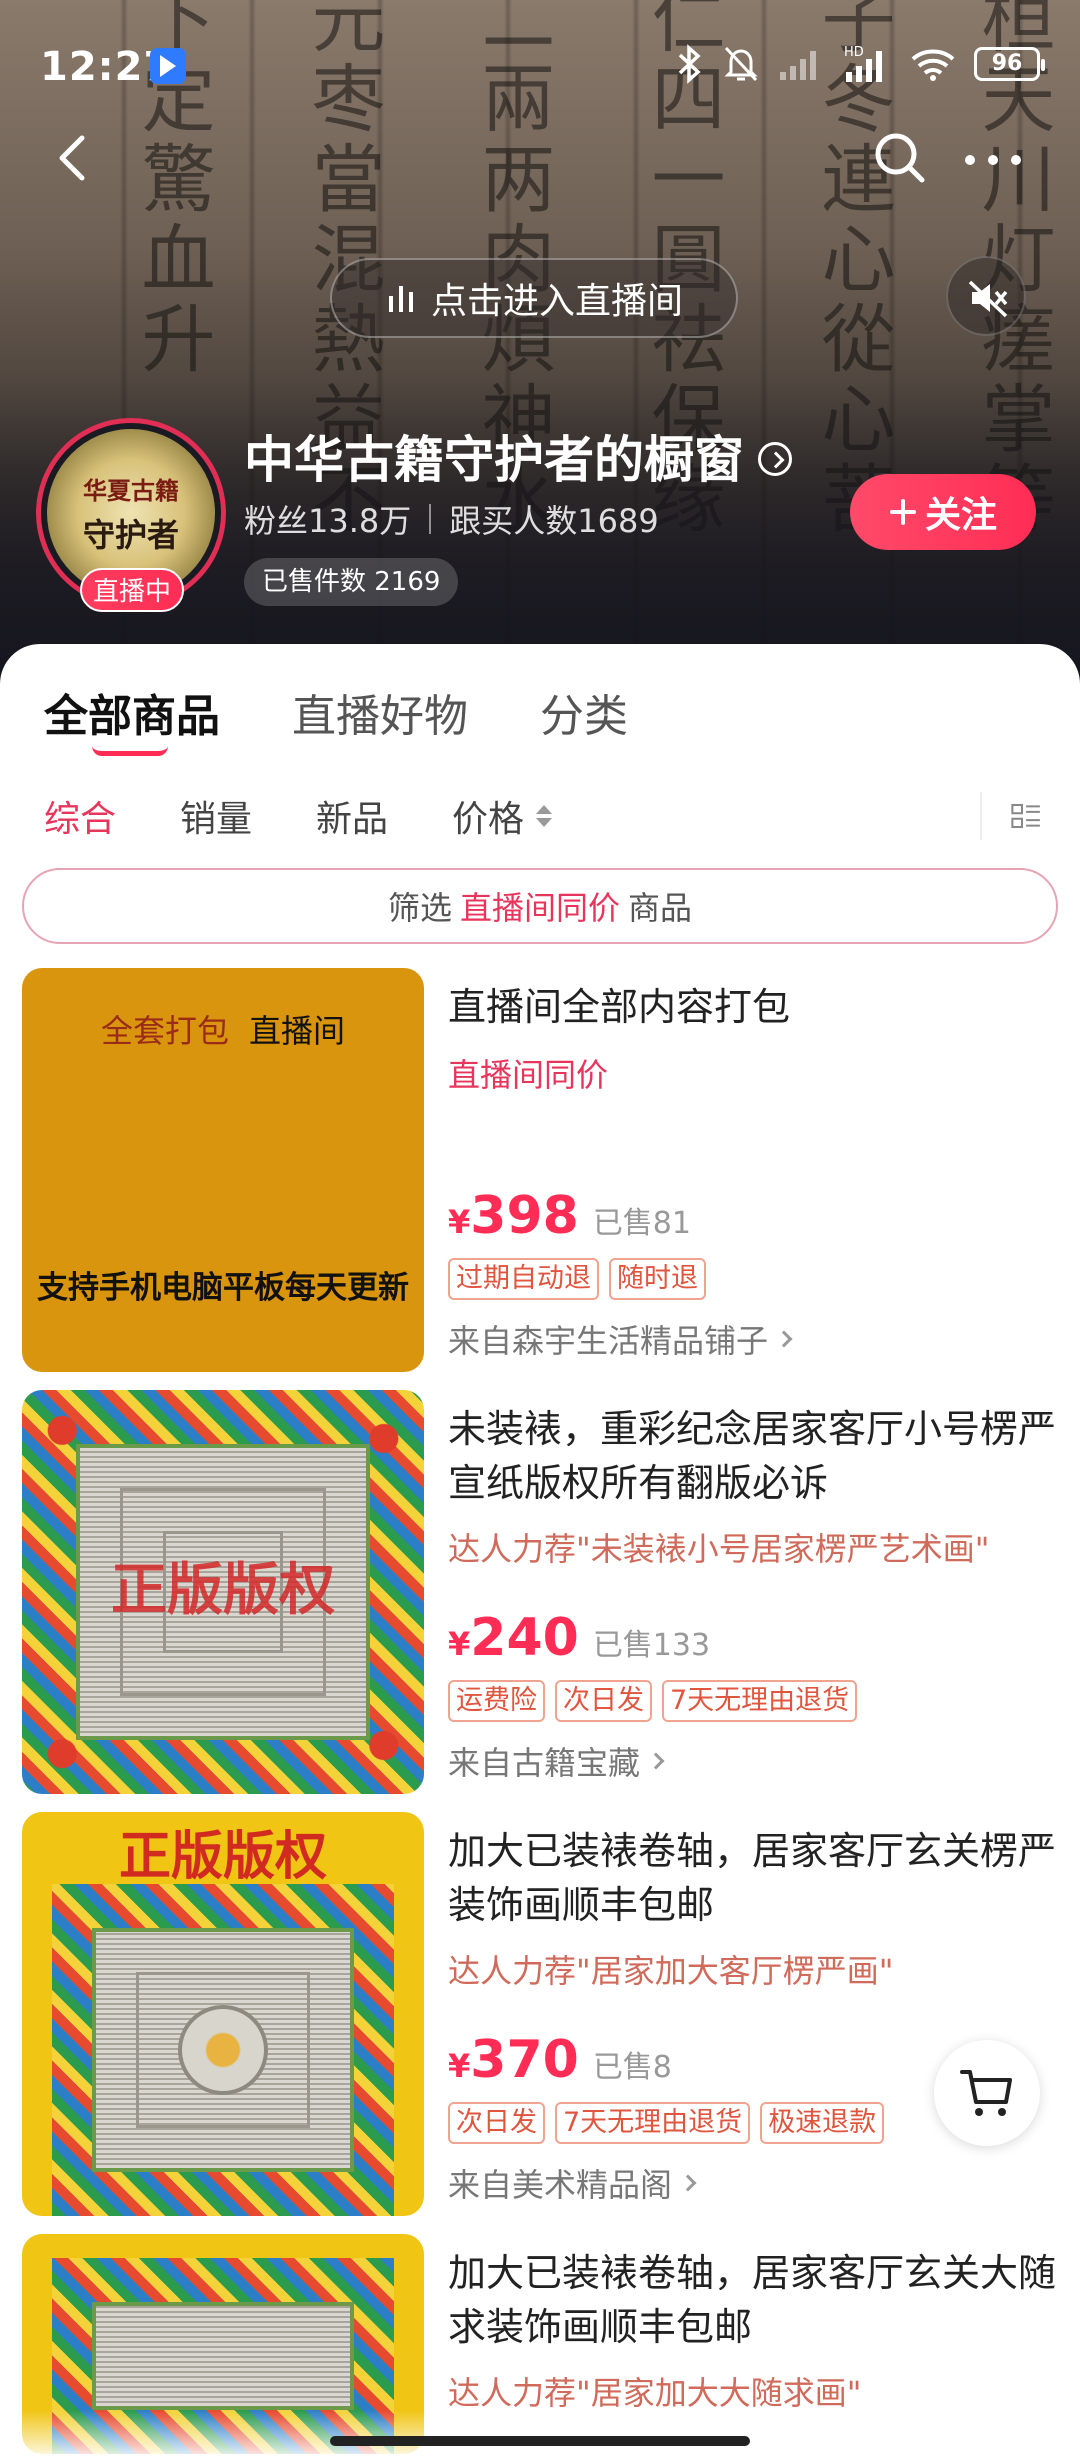 This screenshot has width=1080, height=2460. What do you see at coordinates (380, 716) in the screenshot?
I see `tab-label: 直播好物` at bounding box center [380, 716].